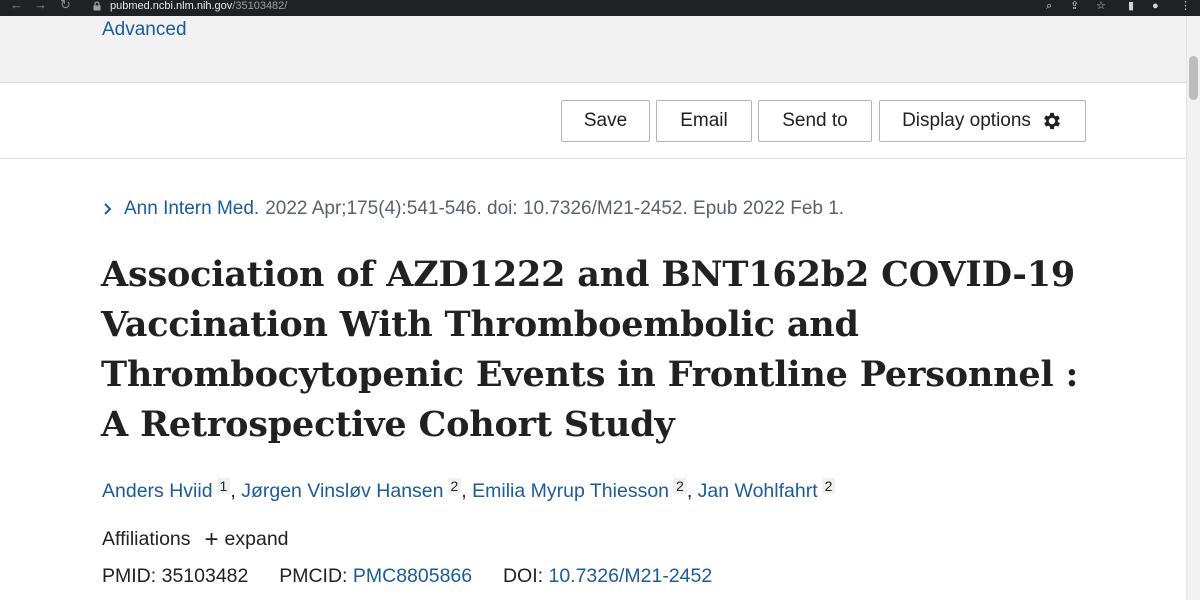  What do you see at coordinates (260, 6) in the screenshot?
I see `url-path: /35103482/` at bounding box center [260, 6].